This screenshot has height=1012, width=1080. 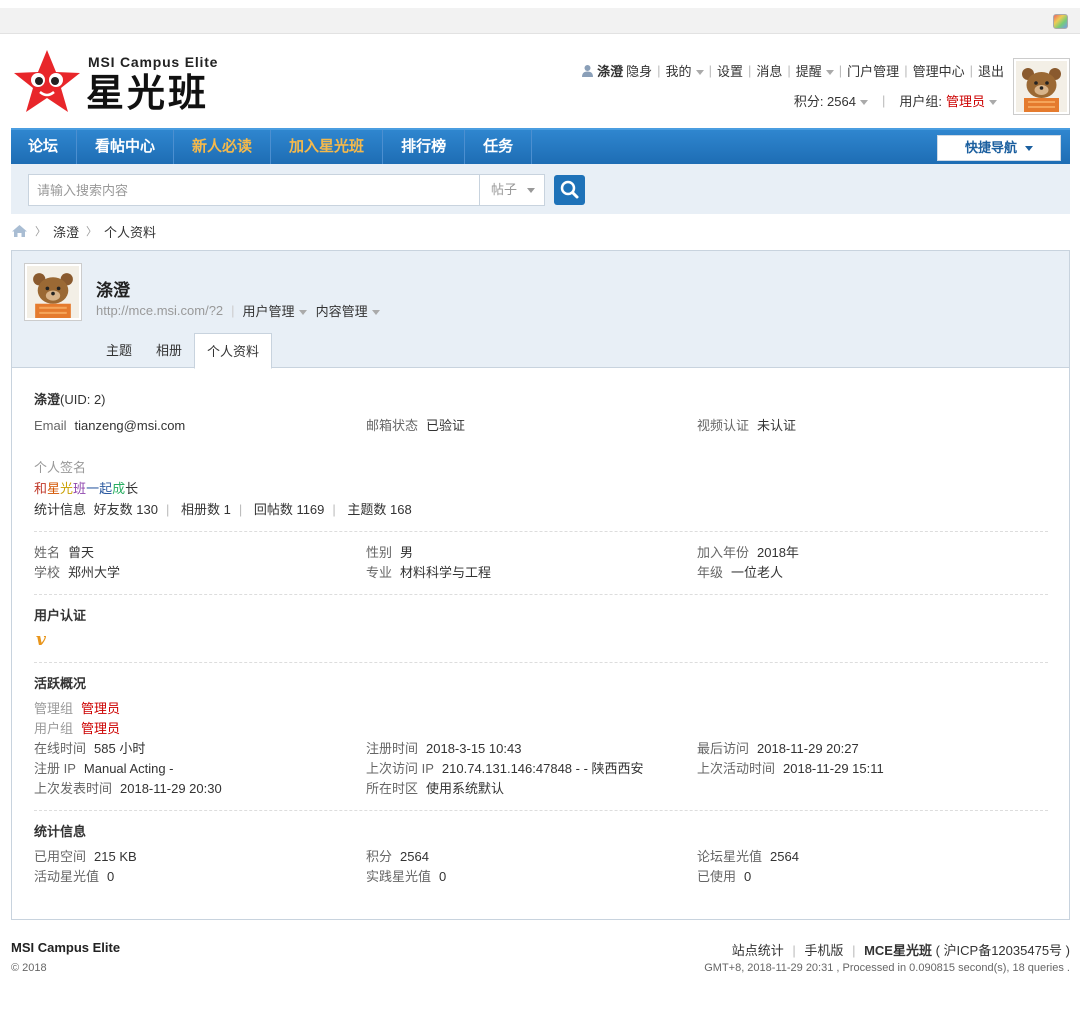 I want to click on video-auth-value: 未认证, so click(x=777, y=425).